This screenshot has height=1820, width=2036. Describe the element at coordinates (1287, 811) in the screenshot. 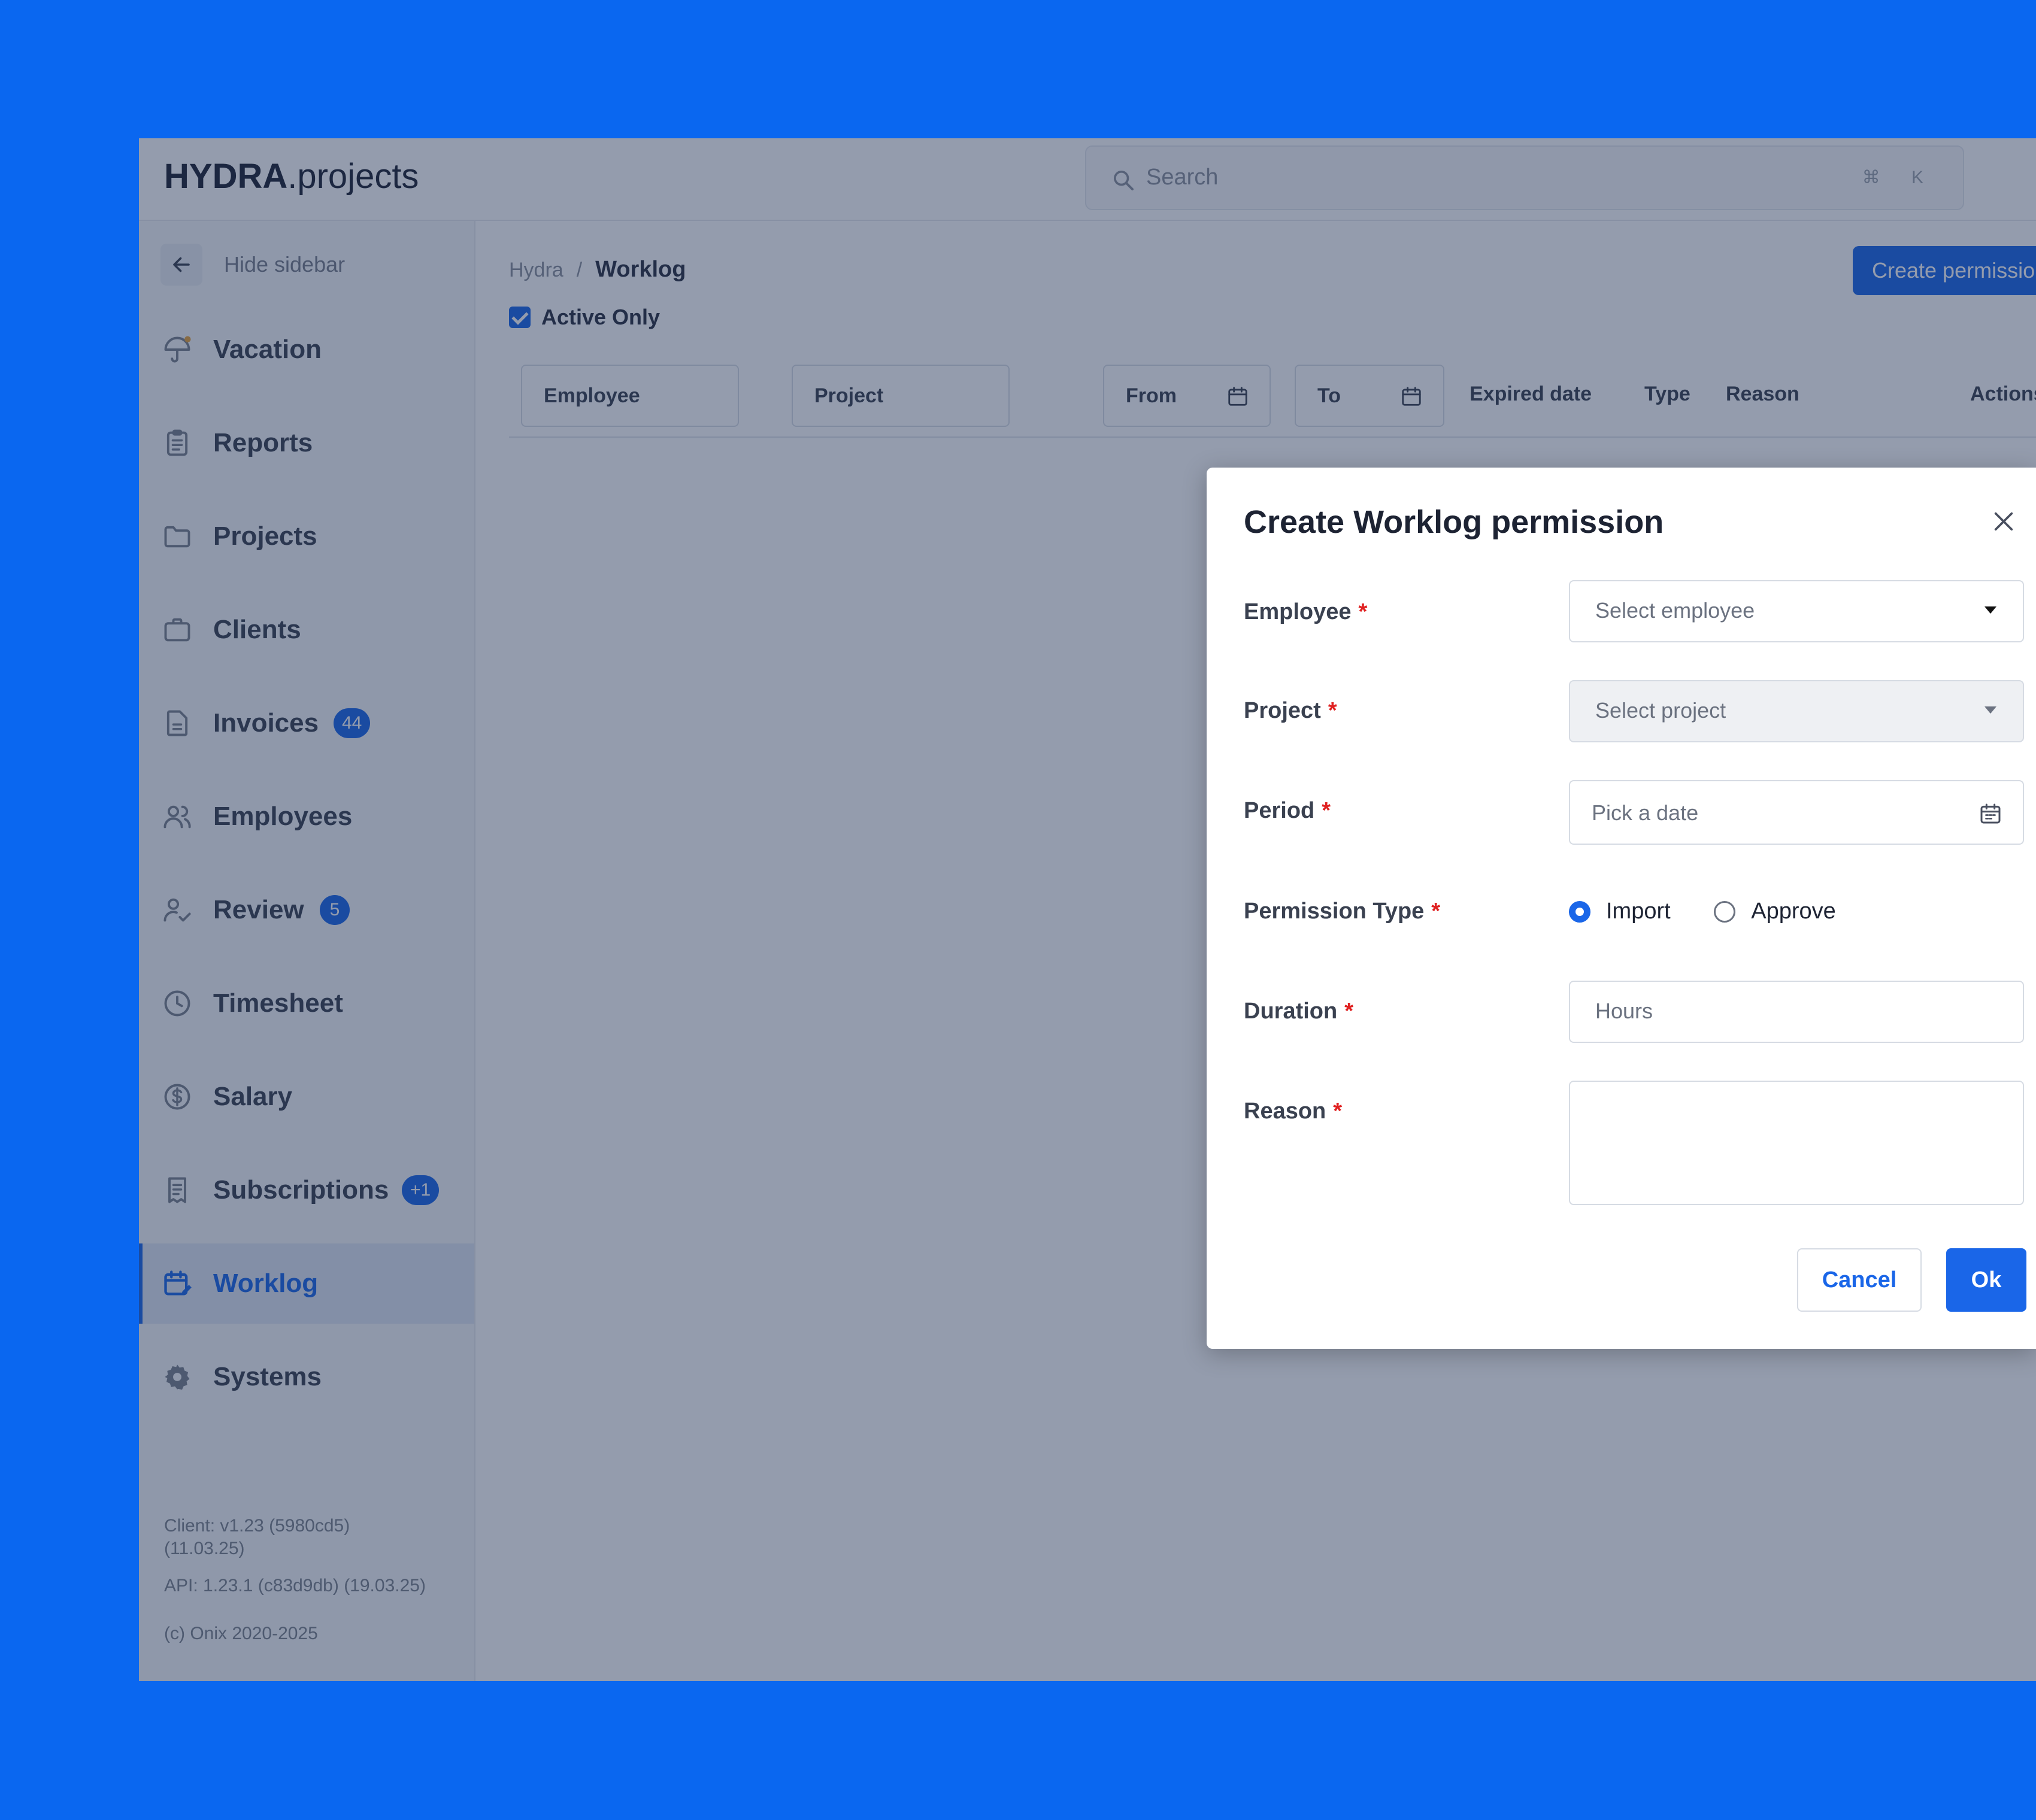

I see `period-label: Period *` at that location.